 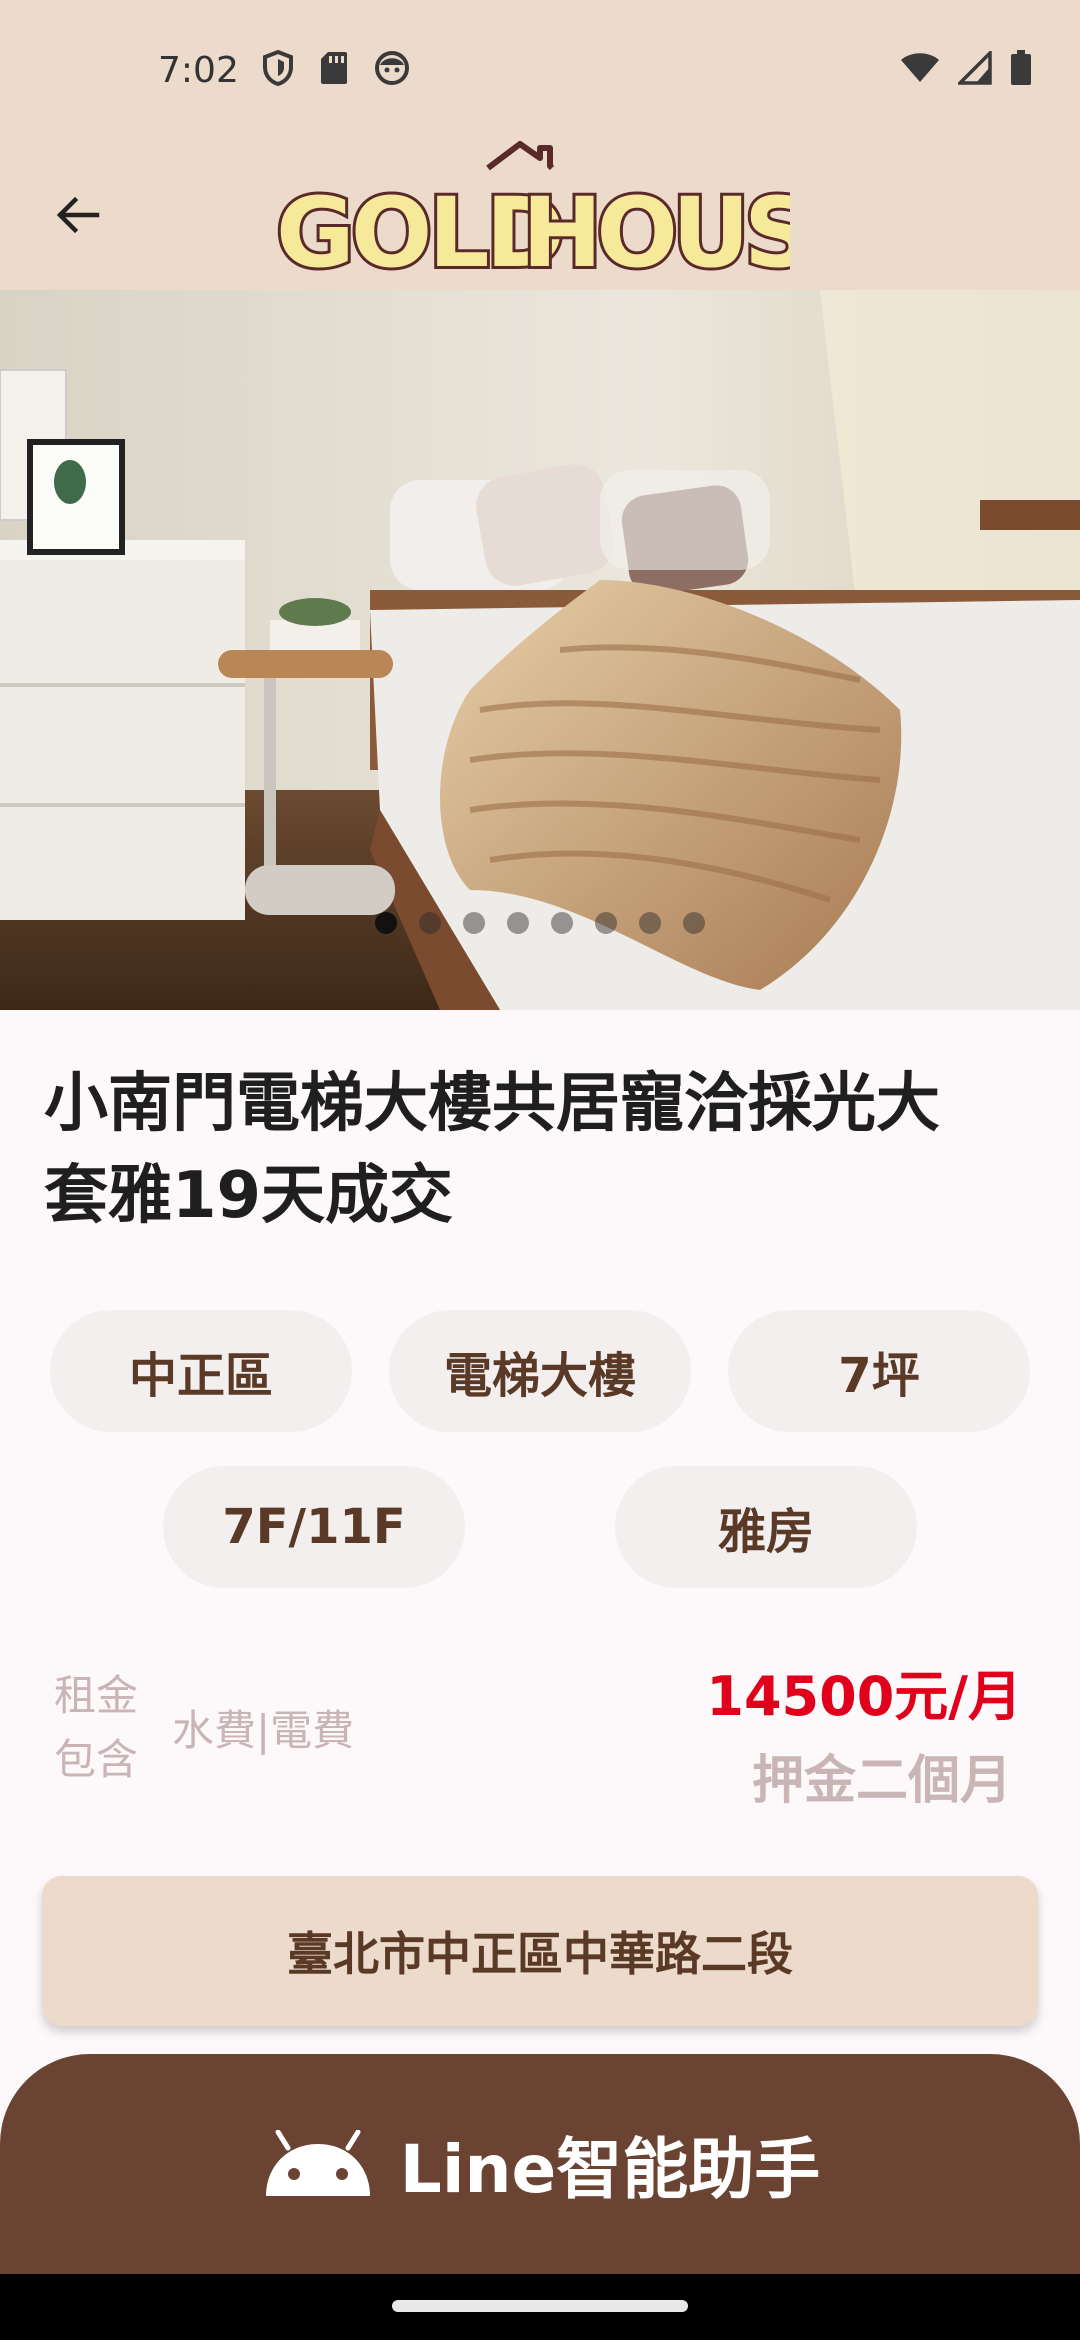 What do you see at coordinates (314, 1527) in the screenshot?
I see `tag-floor: 7F/11F` at bounding box center [314, 1527].